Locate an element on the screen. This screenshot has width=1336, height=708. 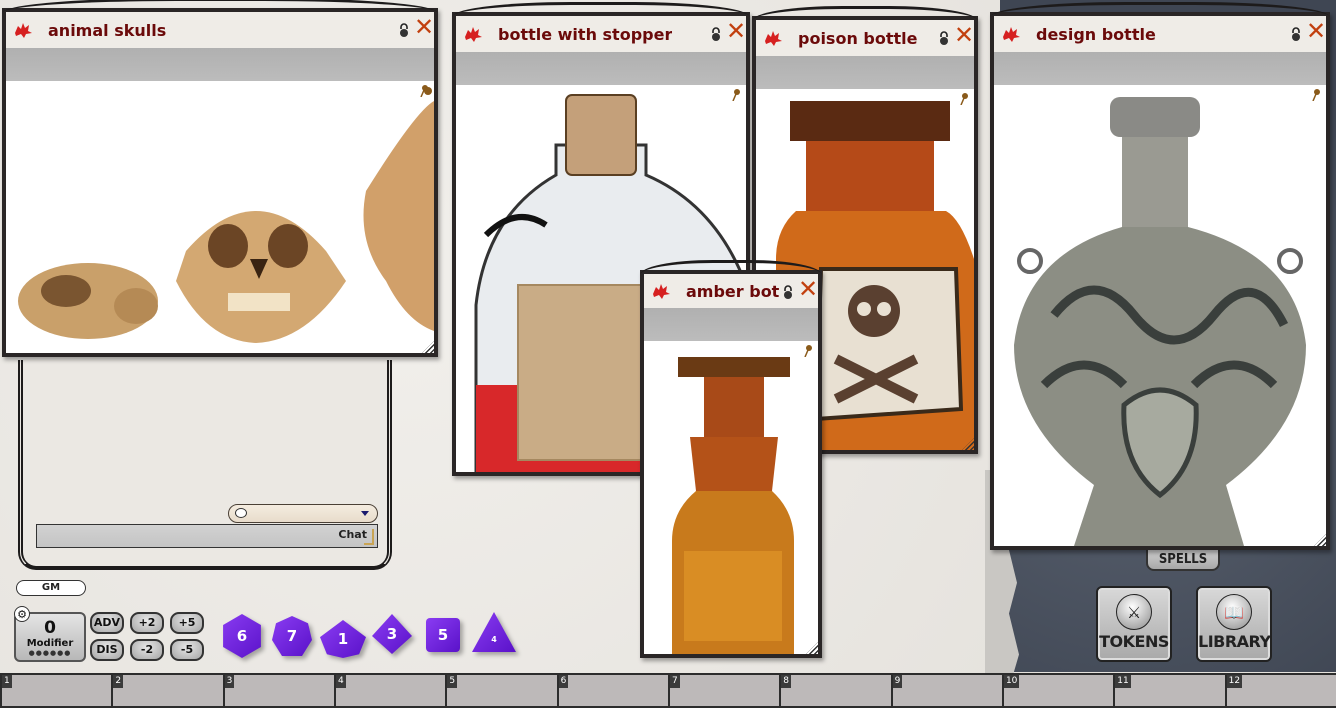
hotkey-bar: 1 2 3 4 5 6 7 8 9 10 11 12 is located at coordinates (668, 690).